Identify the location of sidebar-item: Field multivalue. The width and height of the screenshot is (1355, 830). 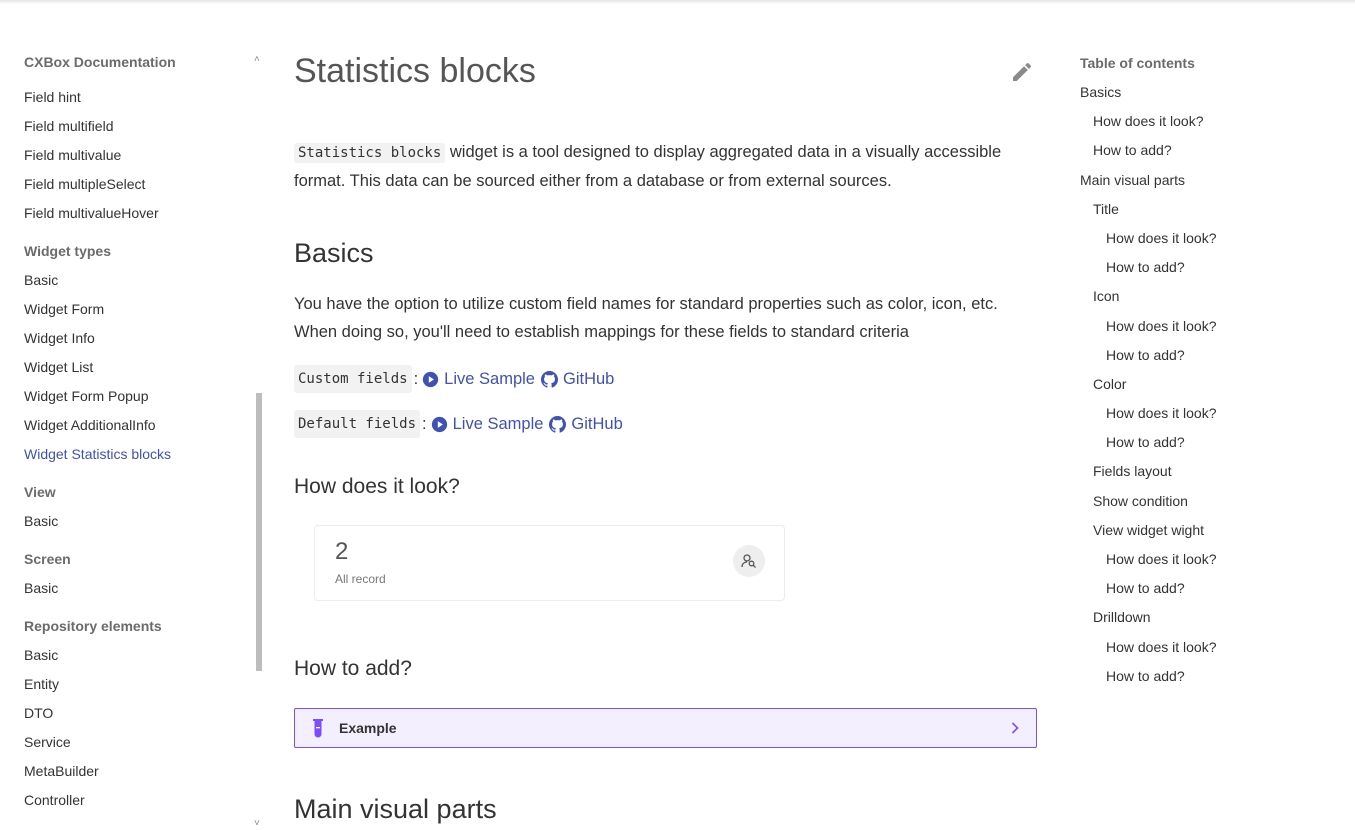
(139, 159).